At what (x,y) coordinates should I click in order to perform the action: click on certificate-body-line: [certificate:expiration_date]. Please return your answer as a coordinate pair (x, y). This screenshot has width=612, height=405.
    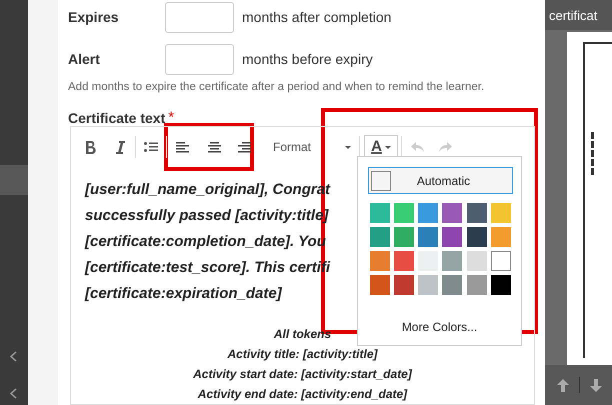
    Looking at the image, I should click on (183, 294).